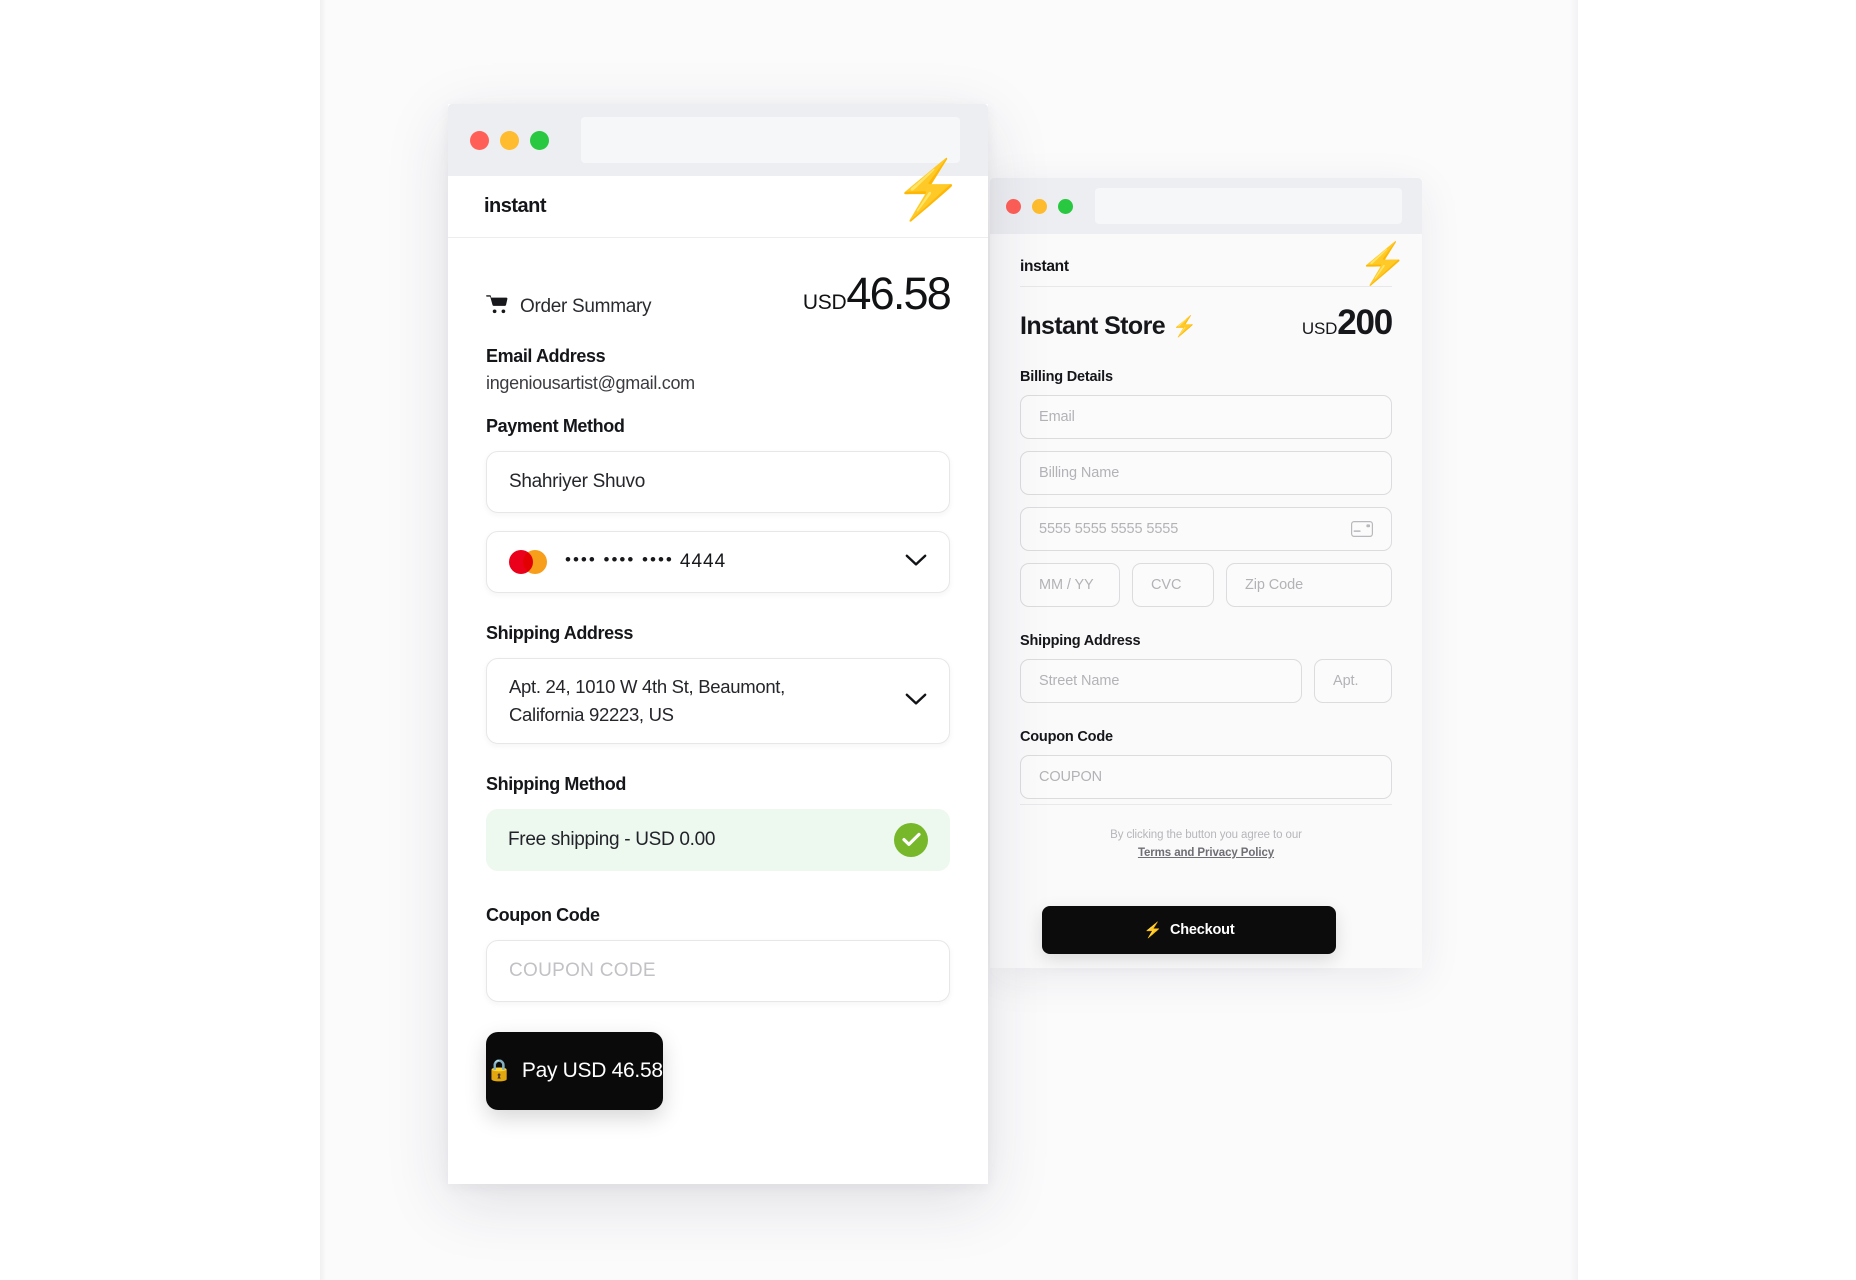 The image size is (1856, 1280). I want to click on credit-card-icon, so click(1362, 529).